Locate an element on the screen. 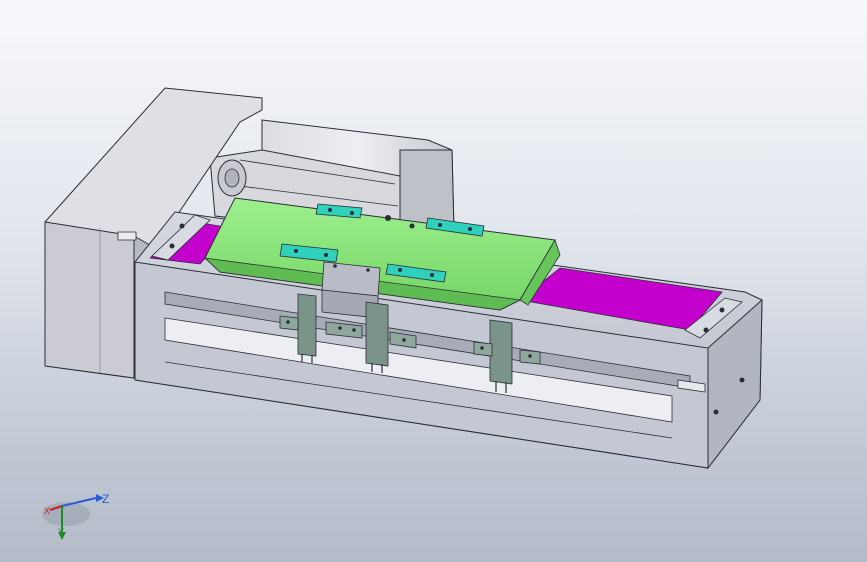 This screenshot has height=562, width=867. orientation-triad: Z X Y is located at coordinates (78, 514).